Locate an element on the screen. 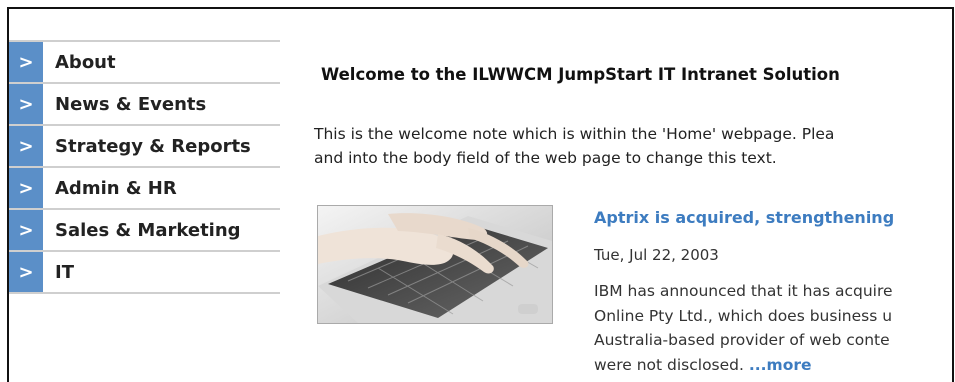 The width and height of the screenshot is (955, 382). sidebar-item-label: Admin & HR is located at coordinates (116, 188).